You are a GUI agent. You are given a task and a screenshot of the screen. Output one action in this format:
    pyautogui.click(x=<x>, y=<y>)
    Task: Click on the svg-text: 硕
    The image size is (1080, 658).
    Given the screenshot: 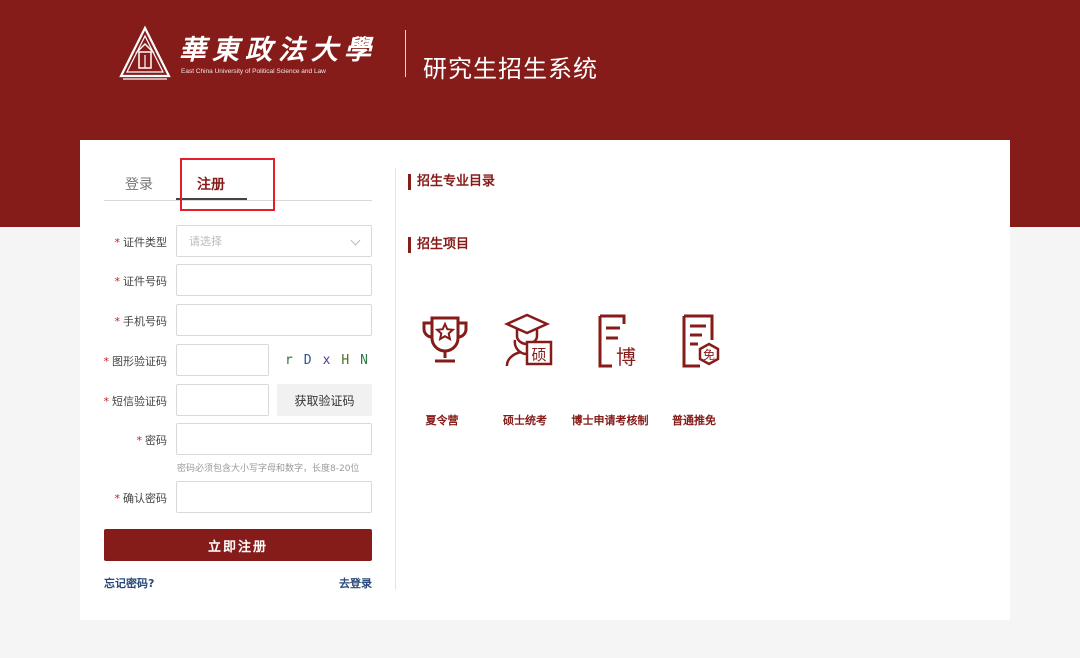 What is the action you would take?
    pyautogui.click(x=538, y=355)
    